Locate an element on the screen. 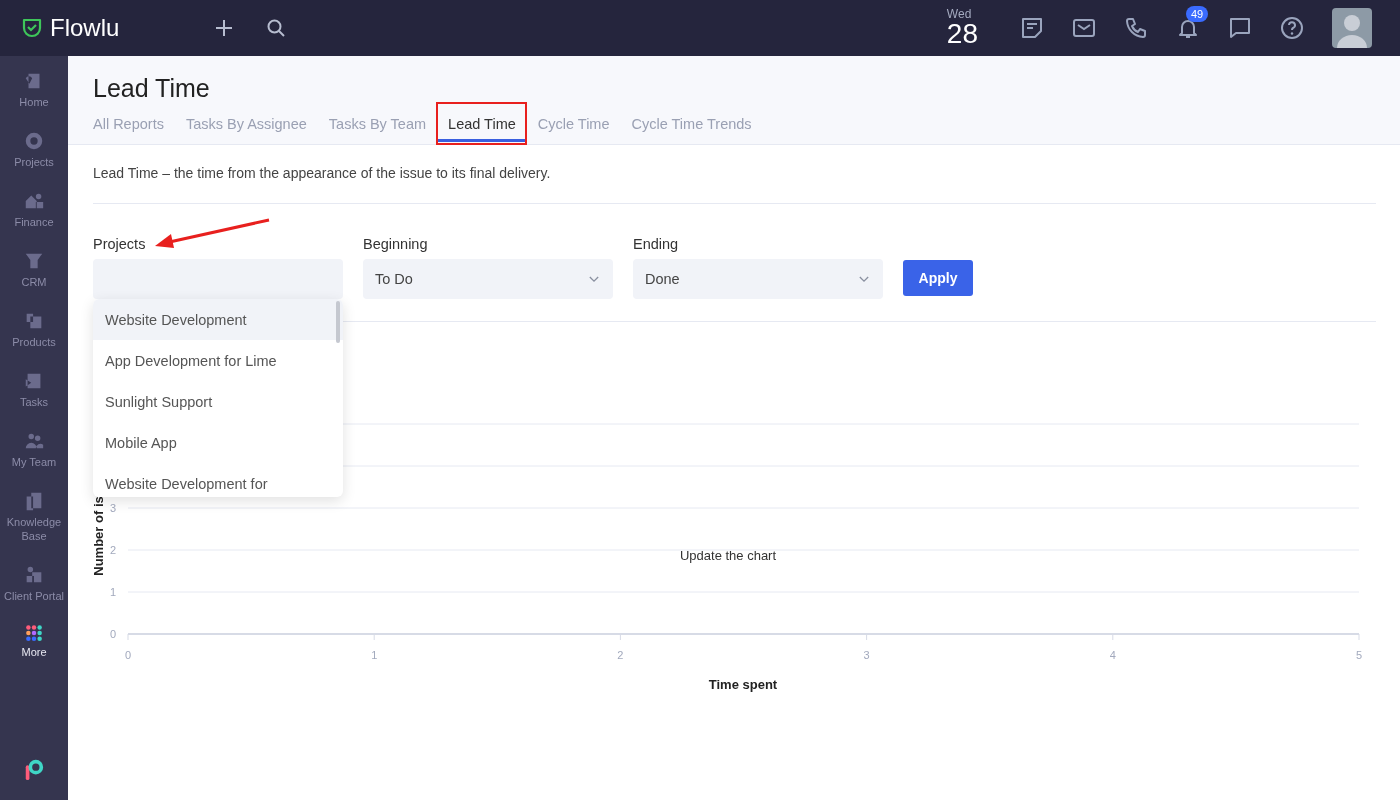  x-tick-label: 0 is located at coordinates (128, 655).